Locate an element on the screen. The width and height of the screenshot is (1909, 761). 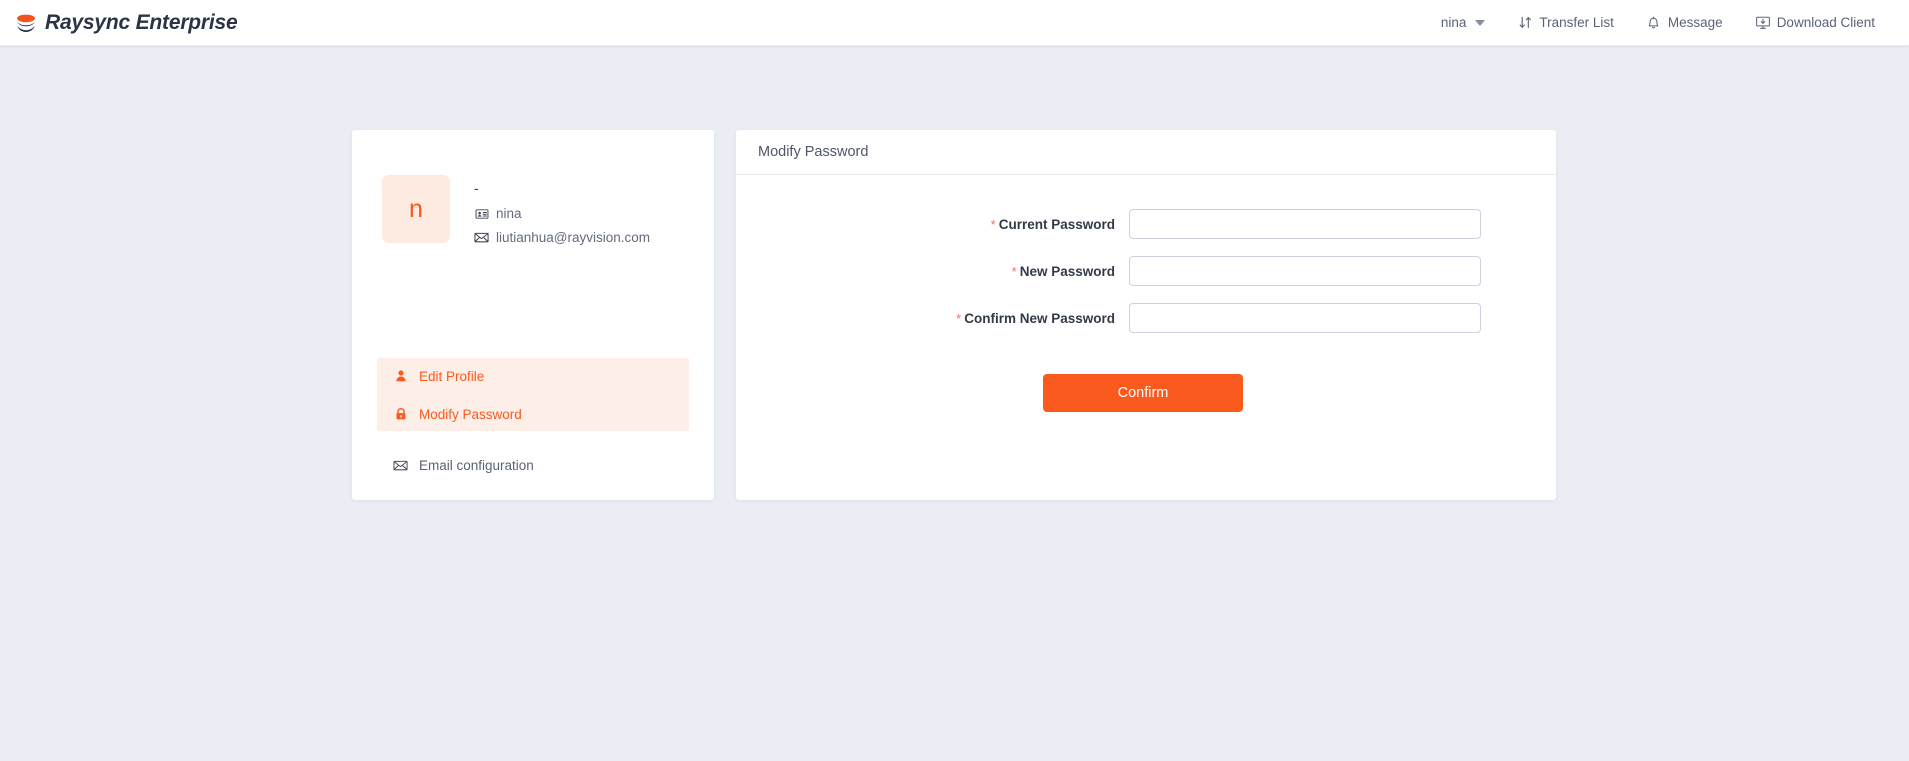
form-row-confirm-new-password: * Confirm New Password is located at coordinates (1146, 318).